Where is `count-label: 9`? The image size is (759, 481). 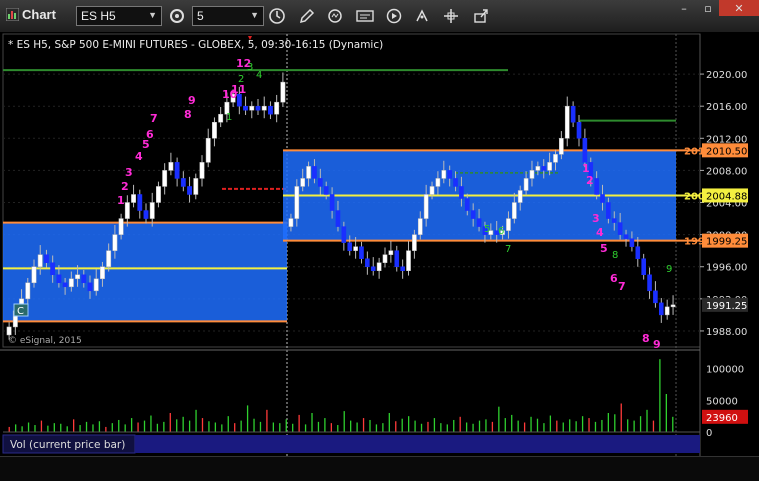
count-label: 9 is located at coordinates (192, 100).